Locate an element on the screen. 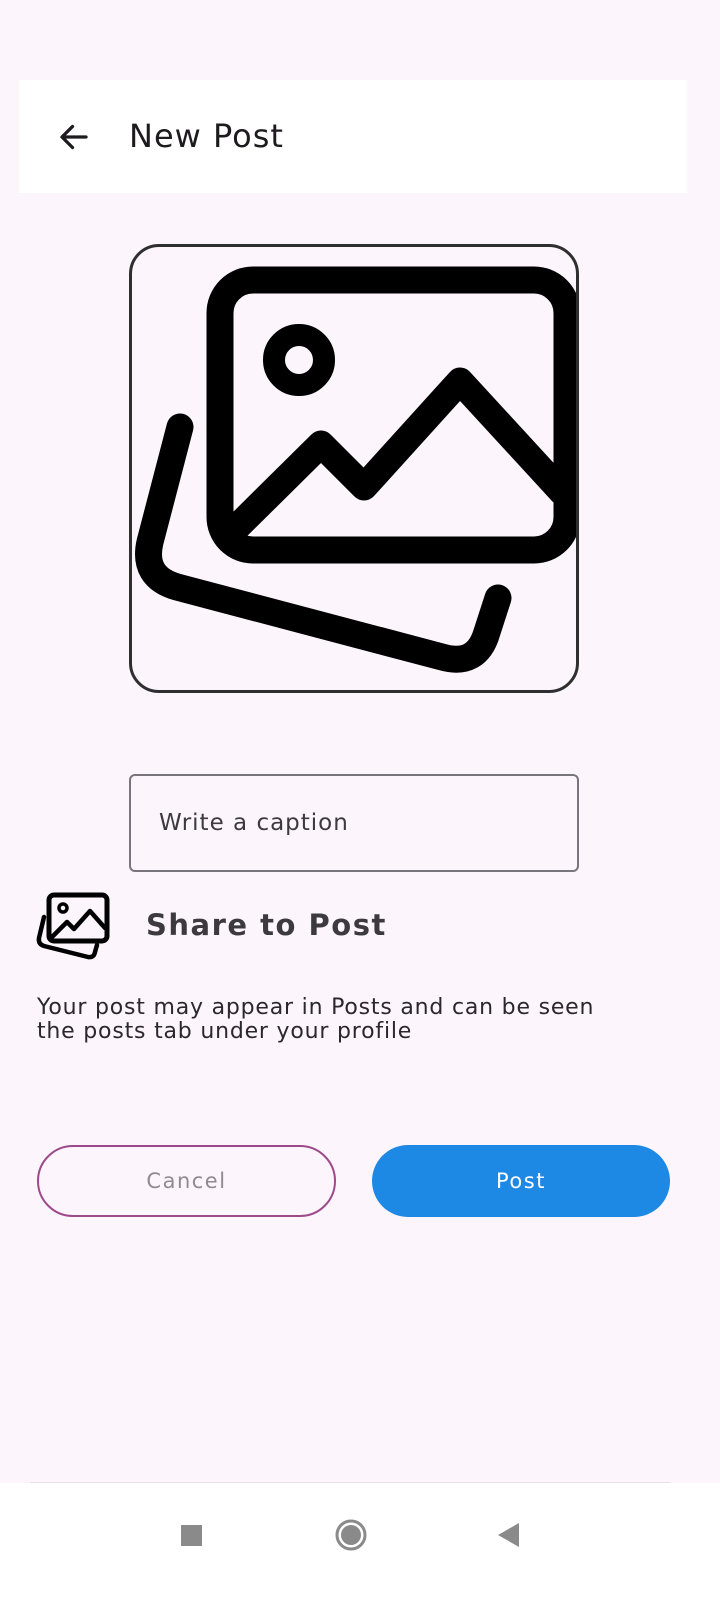 The image size is (720, 1600). share-to-post-label: Share to Post is located at coordinates (266, 925).